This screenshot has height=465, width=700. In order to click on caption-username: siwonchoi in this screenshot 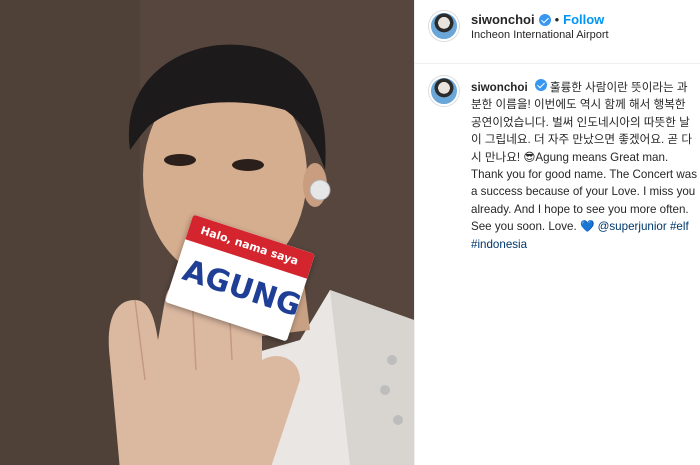, I will do `click(499, 87)`.